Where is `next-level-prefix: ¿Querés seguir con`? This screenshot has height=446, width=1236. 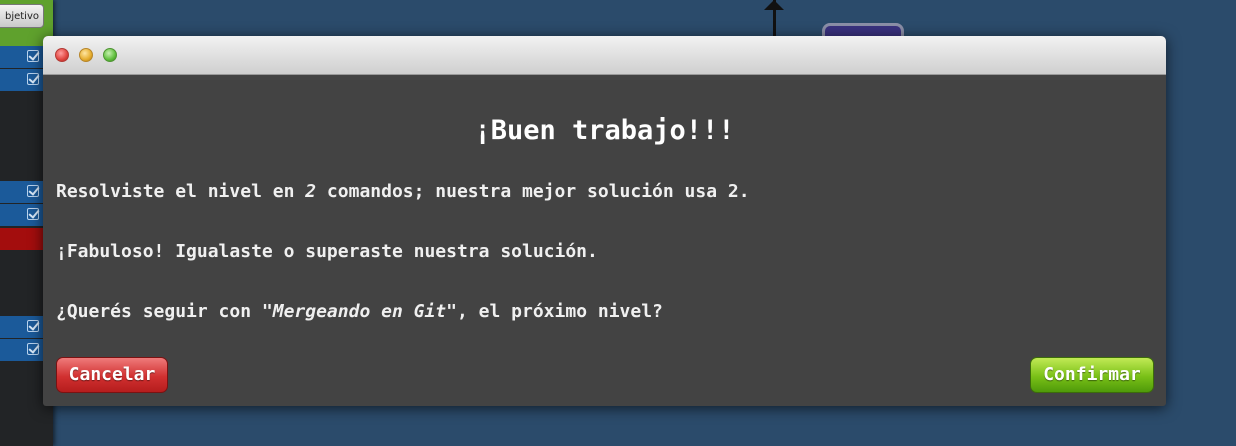
next-level-prefix: ¿Querés seguir con is located at coordinates (159, 311).